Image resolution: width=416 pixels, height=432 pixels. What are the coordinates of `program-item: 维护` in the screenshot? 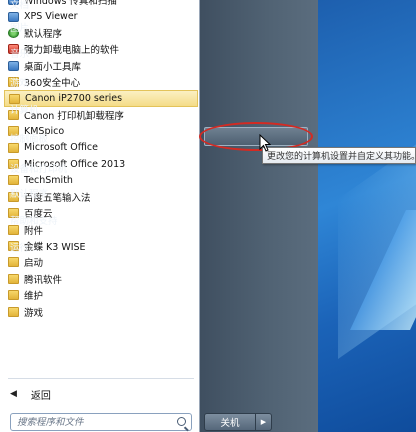 It's located at (101, 295).